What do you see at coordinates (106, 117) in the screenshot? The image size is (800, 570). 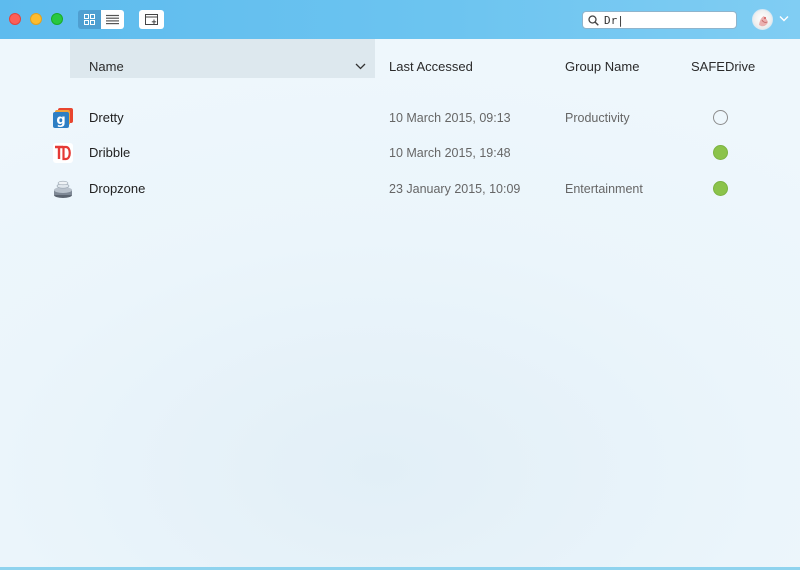 I see `row-name: Dretty` at bounding box center [106, 117].